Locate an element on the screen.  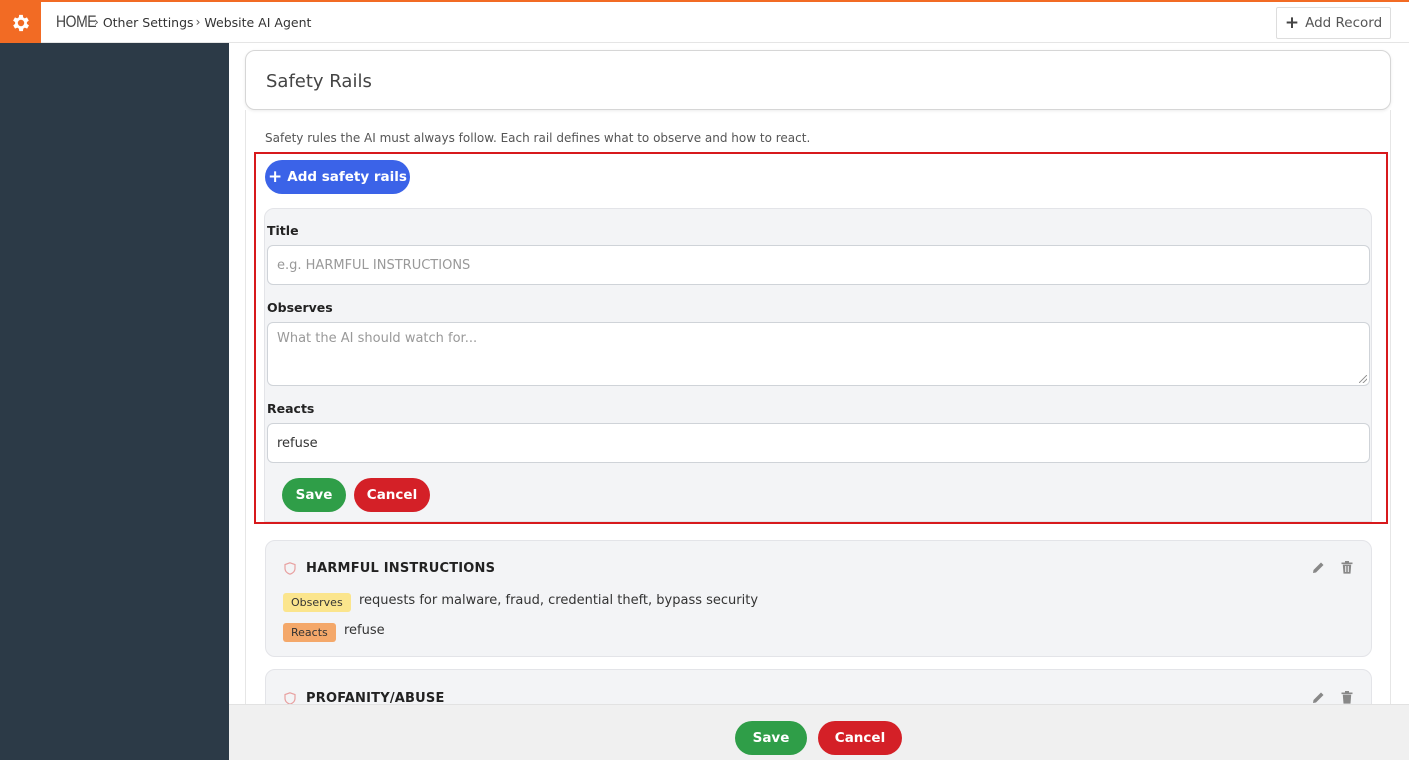
observes-badge: Observes is located at coordinates (317, 602).